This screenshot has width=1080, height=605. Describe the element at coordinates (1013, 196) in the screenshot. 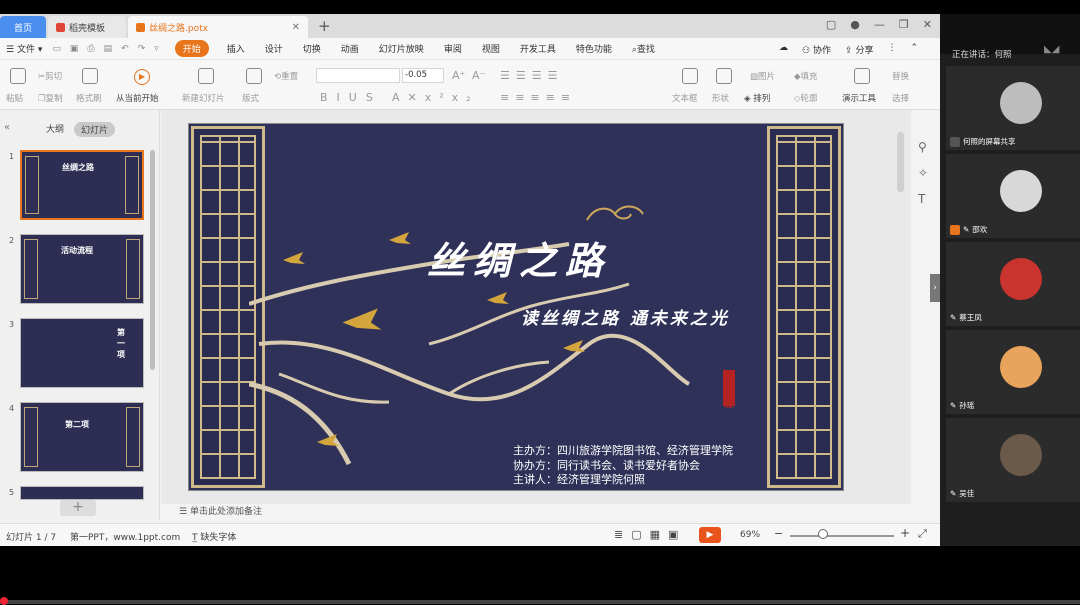

I see `participant-tile: ✎ 邵欢` at that location.